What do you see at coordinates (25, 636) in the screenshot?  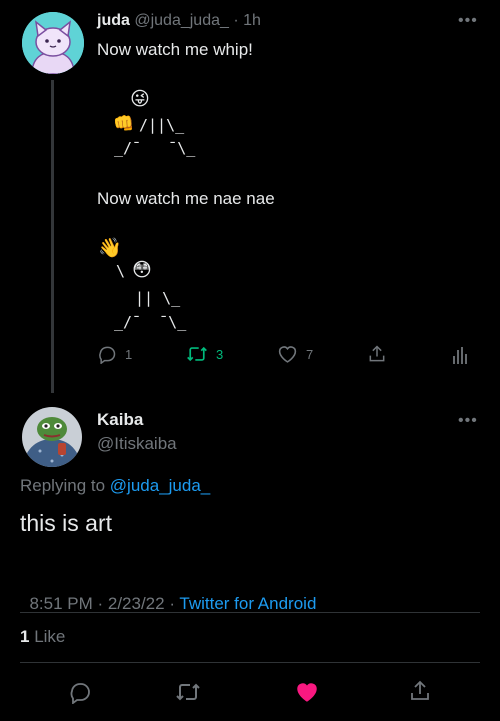 I see `likes-count: 1` at bounding box center [25, 636].